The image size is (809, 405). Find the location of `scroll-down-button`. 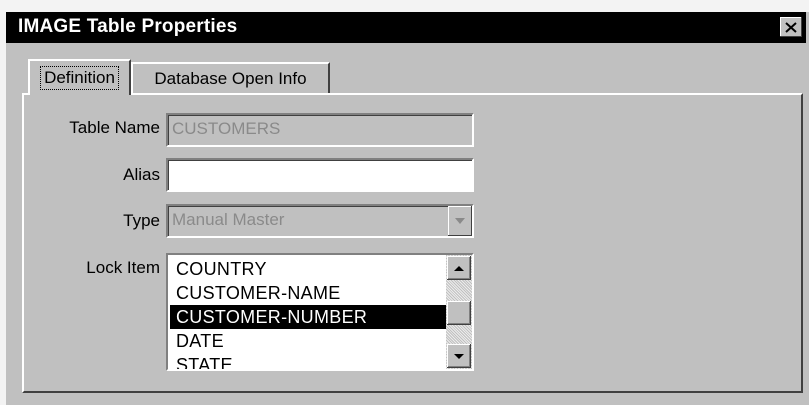

scroll-down-button is located at coordinates (459, 356).